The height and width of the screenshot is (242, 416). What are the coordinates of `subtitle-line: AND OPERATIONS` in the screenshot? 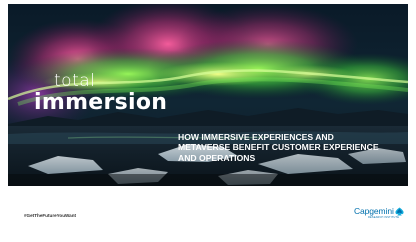 It's located at (217, 157).